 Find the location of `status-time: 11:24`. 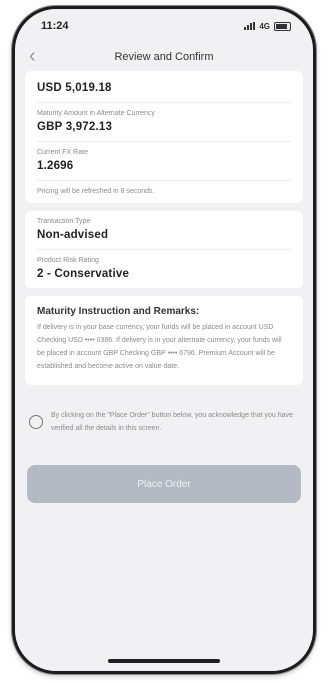

status-time: 11:24 is located at coordinates (55, 26).